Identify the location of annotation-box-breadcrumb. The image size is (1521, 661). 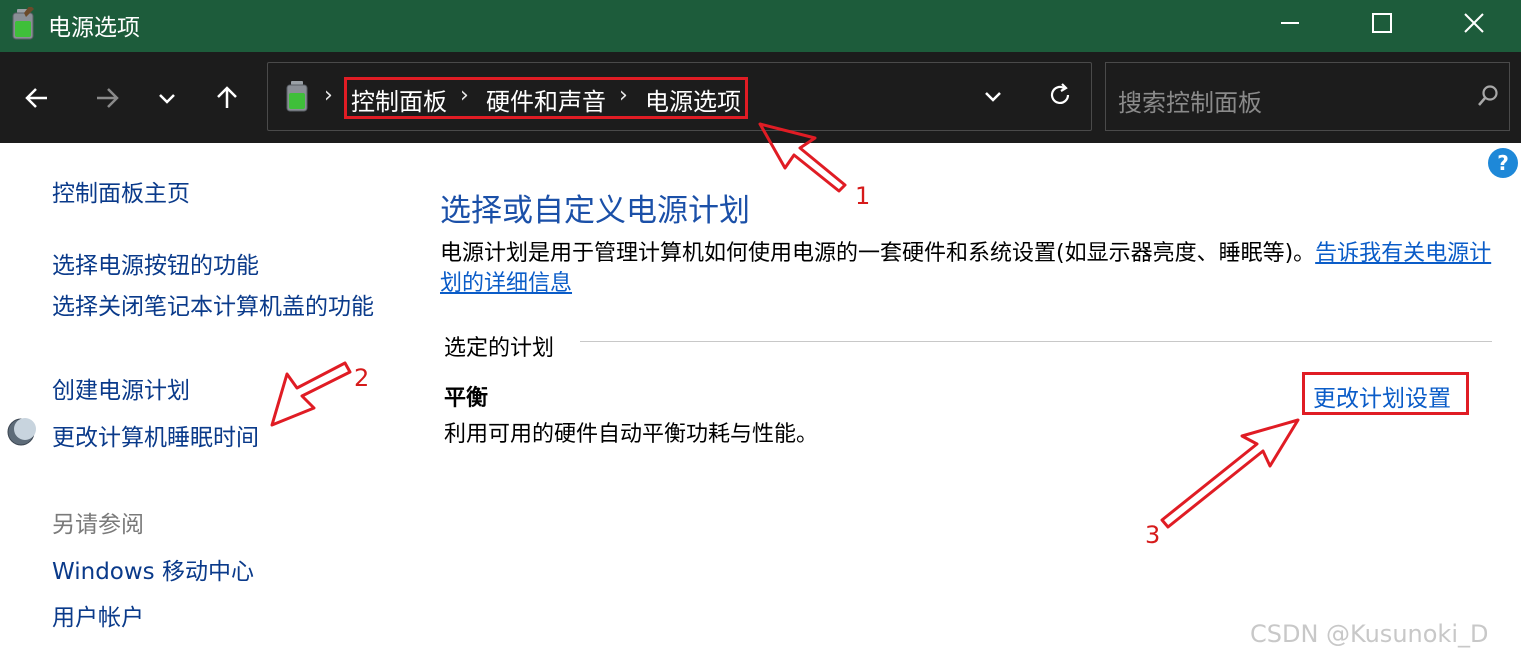
(546, 98).